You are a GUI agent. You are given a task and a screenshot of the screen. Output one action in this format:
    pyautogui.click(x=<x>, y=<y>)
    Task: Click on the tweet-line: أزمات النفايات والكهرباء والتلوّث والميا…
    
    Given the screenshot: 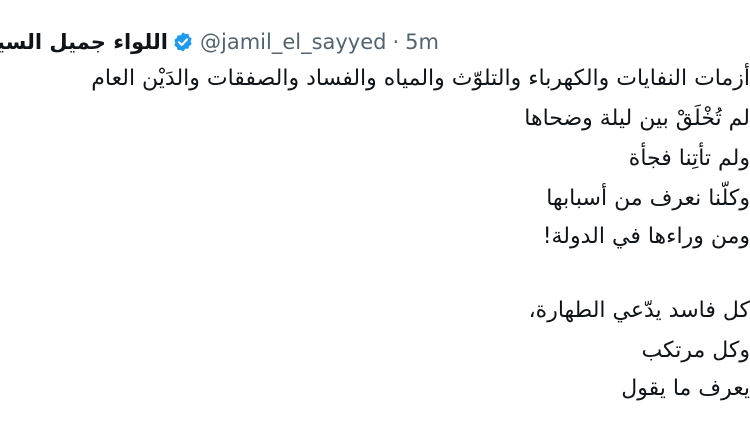 What is the action you would take?
    pyautogui.click(x=420, y=78)
    